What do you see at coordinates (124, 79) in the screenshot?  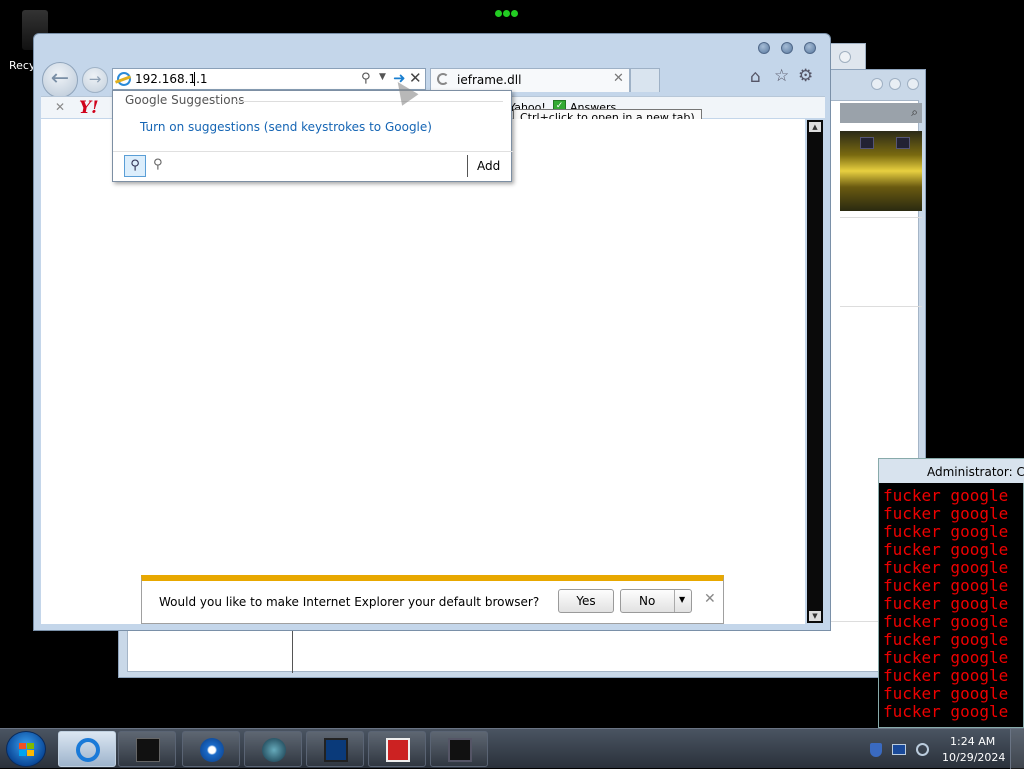 I see `ie-page-icon` at bounding box center [124, 79].